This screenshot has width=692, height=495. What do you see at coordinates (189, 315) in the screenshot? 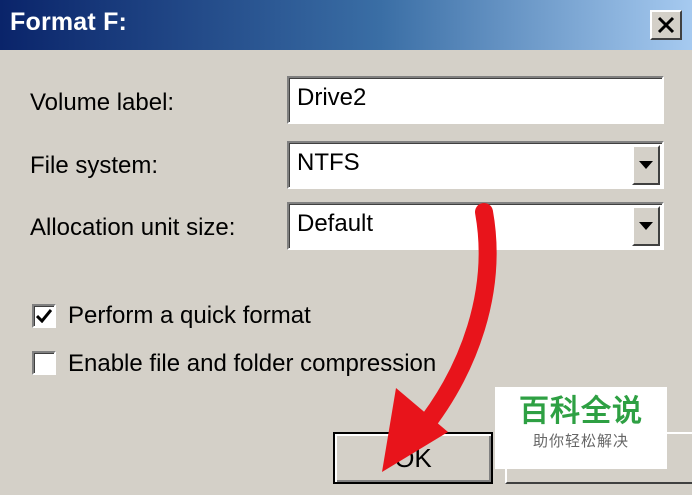
I see `quick-format-label: Perform a quick format` at bounding box center [189, 315].